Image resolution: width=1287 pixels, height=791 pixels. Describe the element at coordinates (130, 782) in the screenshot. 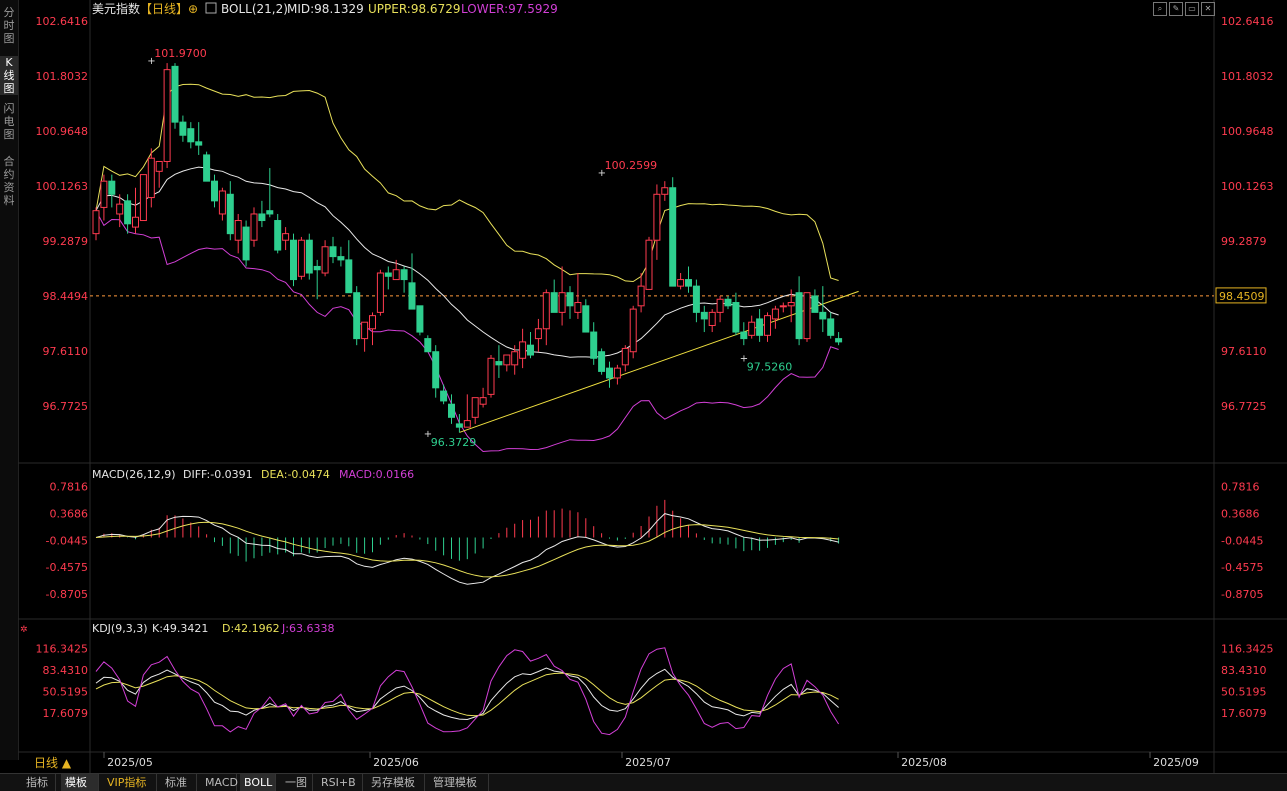

I see `tab-vip-indicator: VIP指标` at that location.